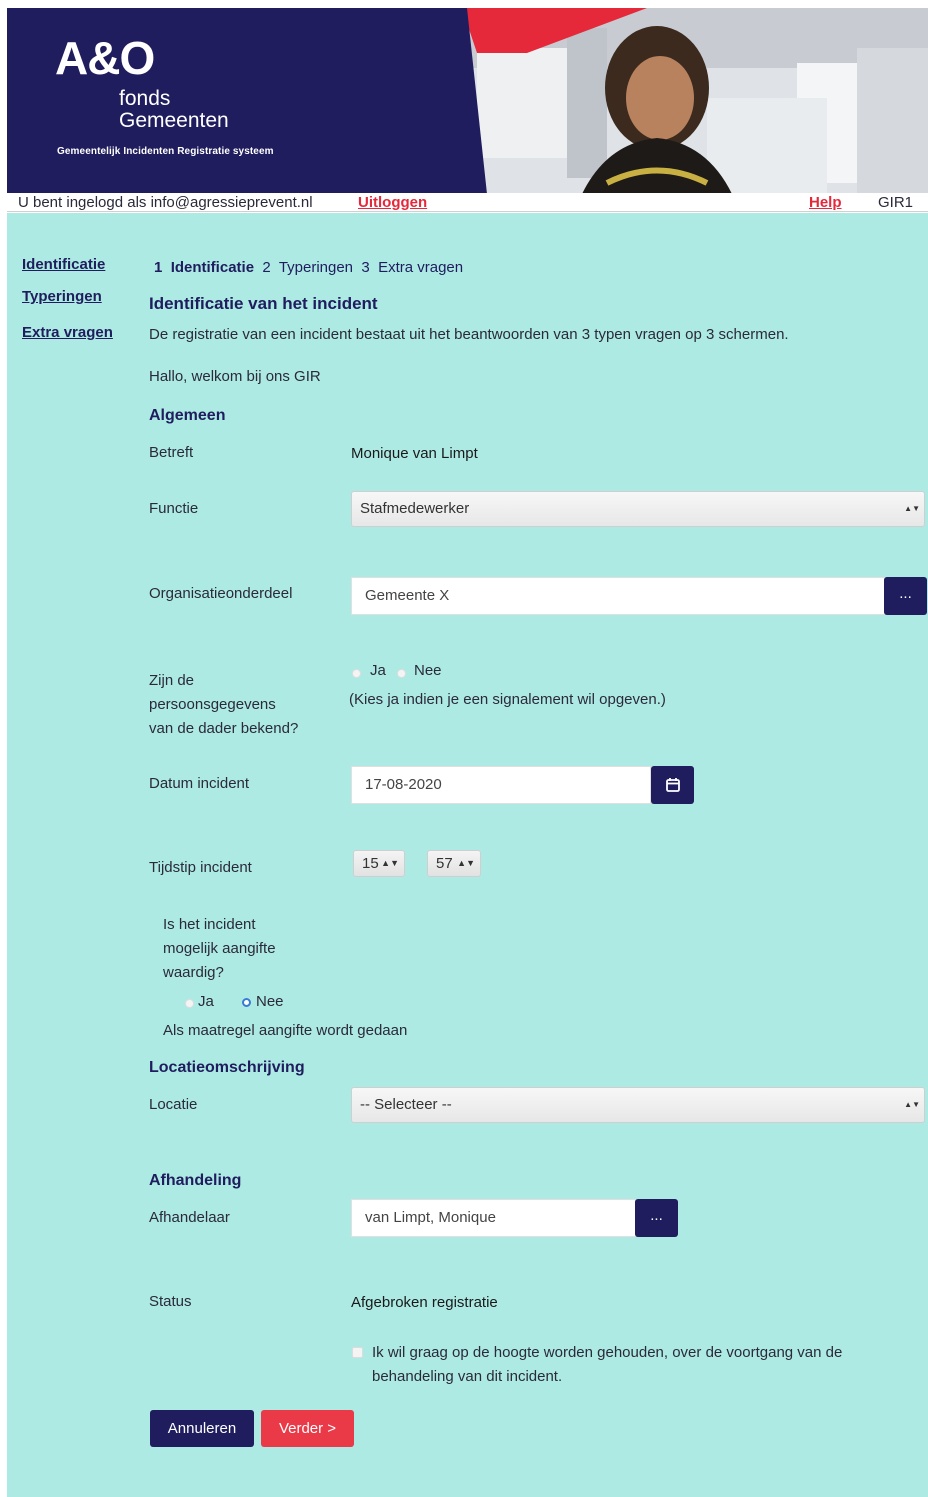 Image resolution: width=928 pixels, height=1497 pixels. What do you see at coordinates (221, 593) in the screenshot?
I see `organisatie-label: Organisatieonderdeel` at bounding box center [221, 593].